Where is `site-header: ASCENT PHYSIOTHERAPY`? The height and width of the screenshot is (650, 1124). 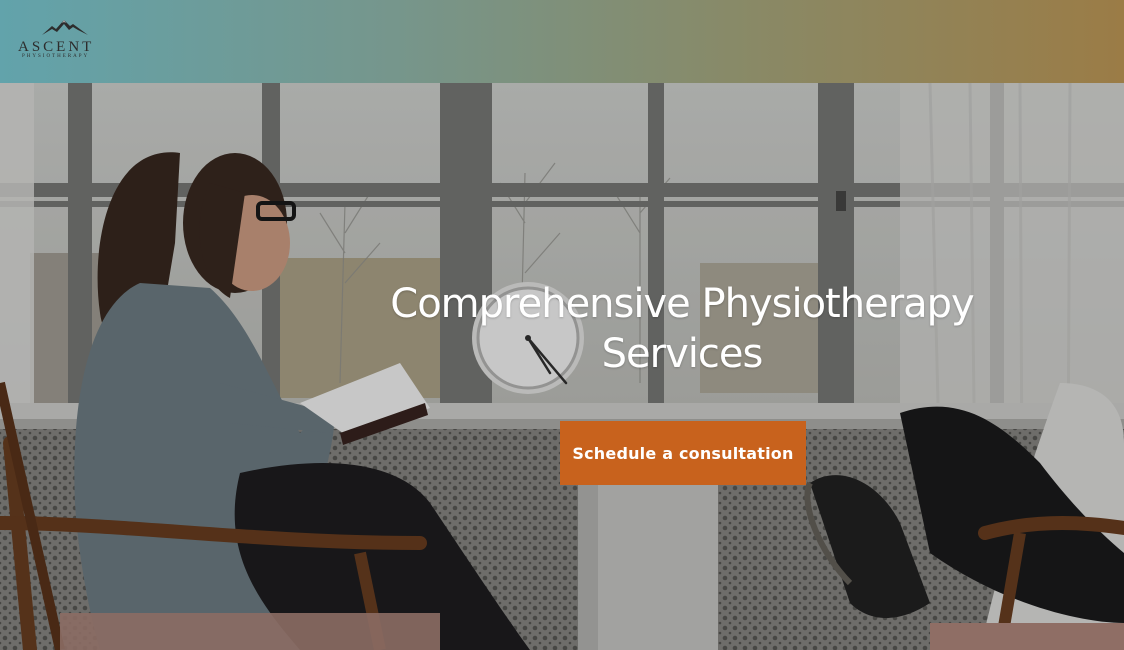
site-header: ASCENT PHYSIOTHERAPY is located at coordinates (562, 41).